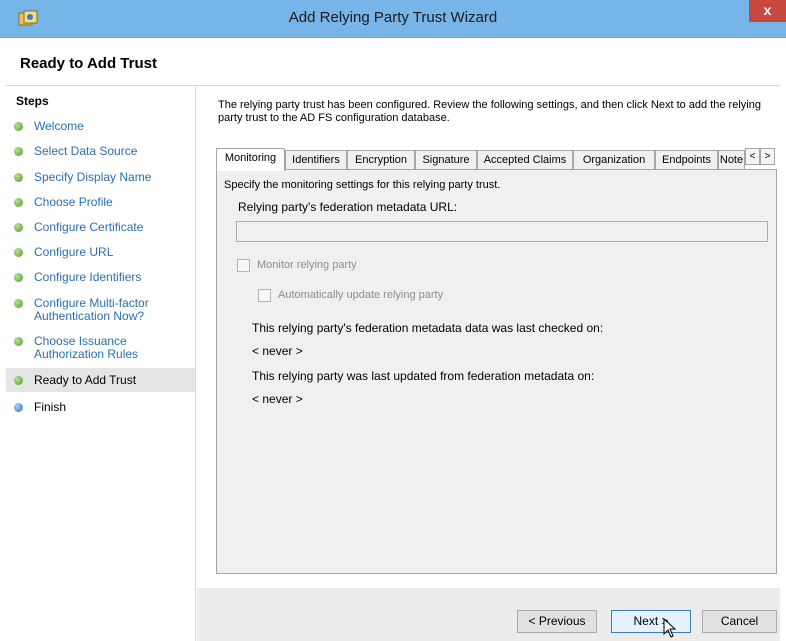 Image resolution: width=786 pixels, height=641 pixels. Describe the element at coordinates (277, 351) in the screenshot. I see `last-checked-value: < never >` at that location.